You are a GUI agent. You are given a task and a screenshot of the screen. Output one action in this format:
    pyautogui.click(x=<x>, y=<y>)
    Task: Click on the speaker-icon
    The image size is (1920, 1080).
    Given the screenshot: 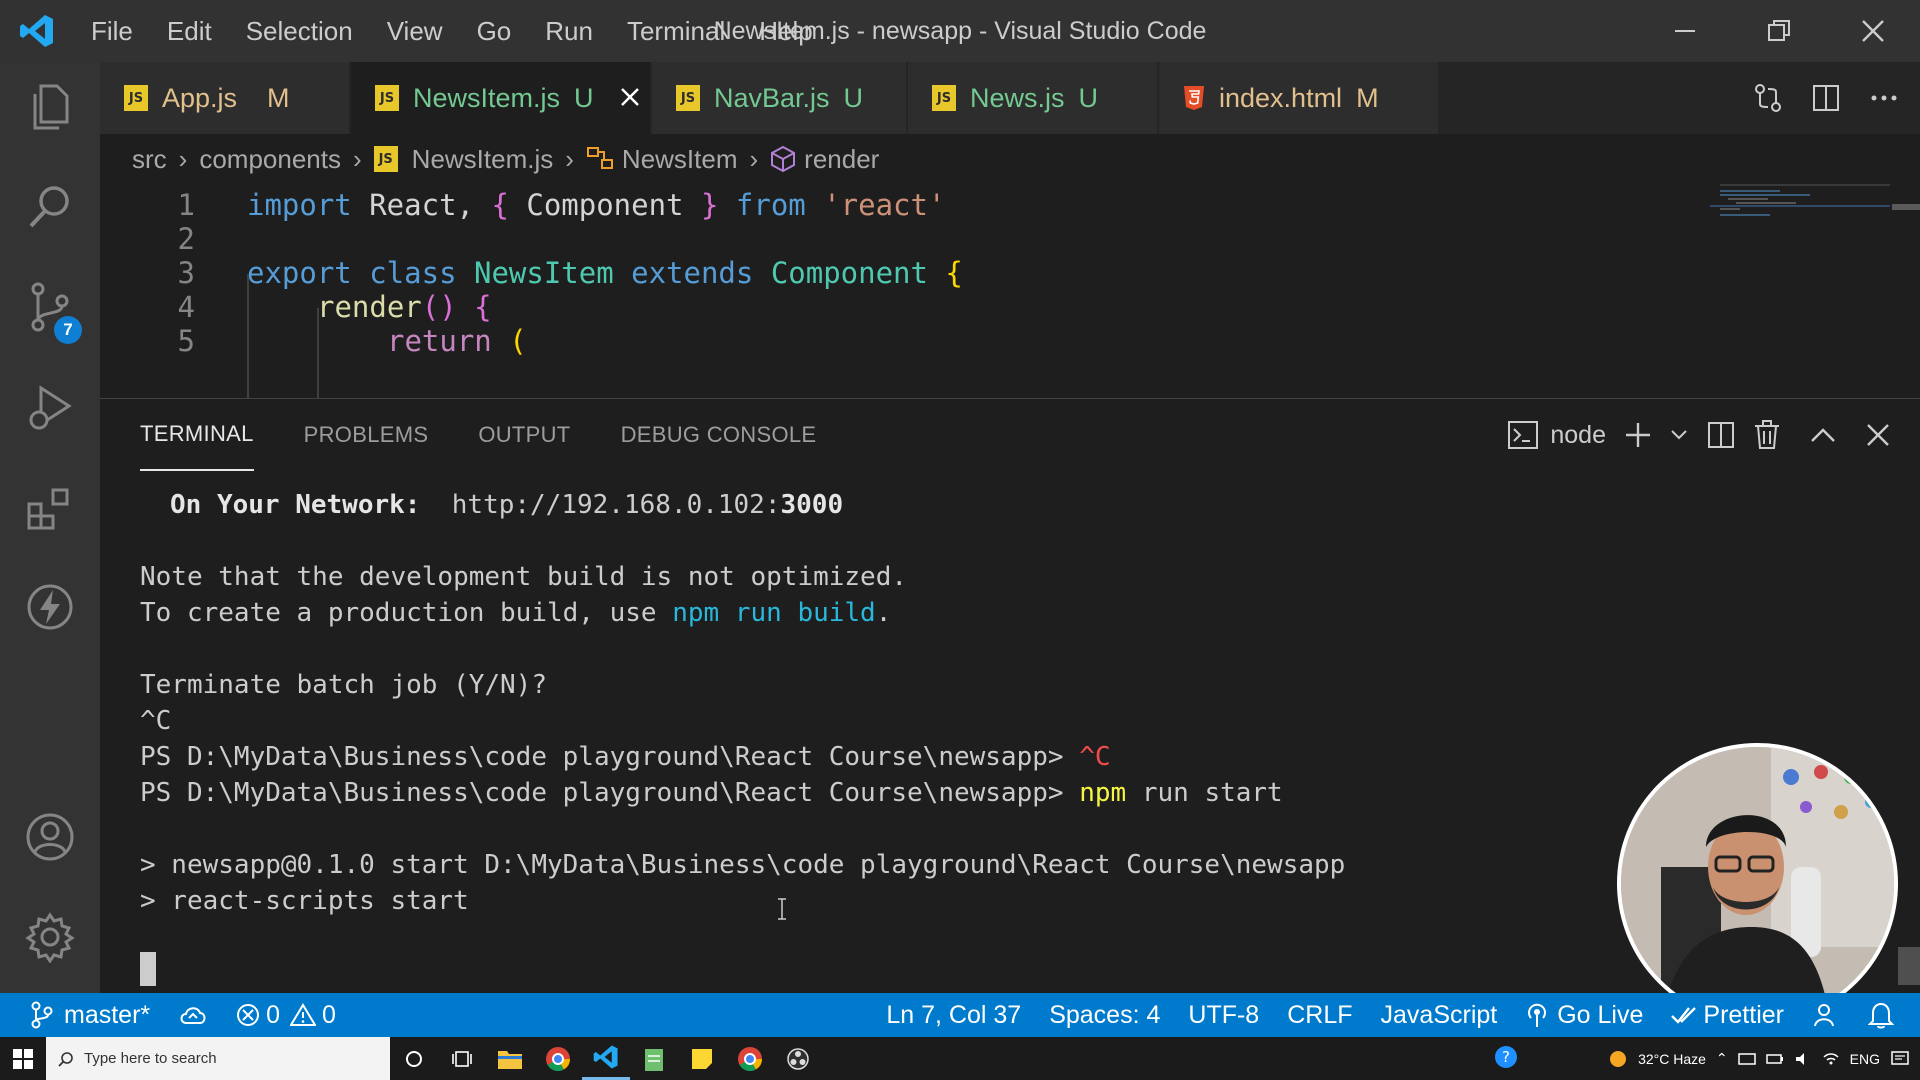 What is the action you would take?
    pyautogui.click(x=1803, y=1059)
    